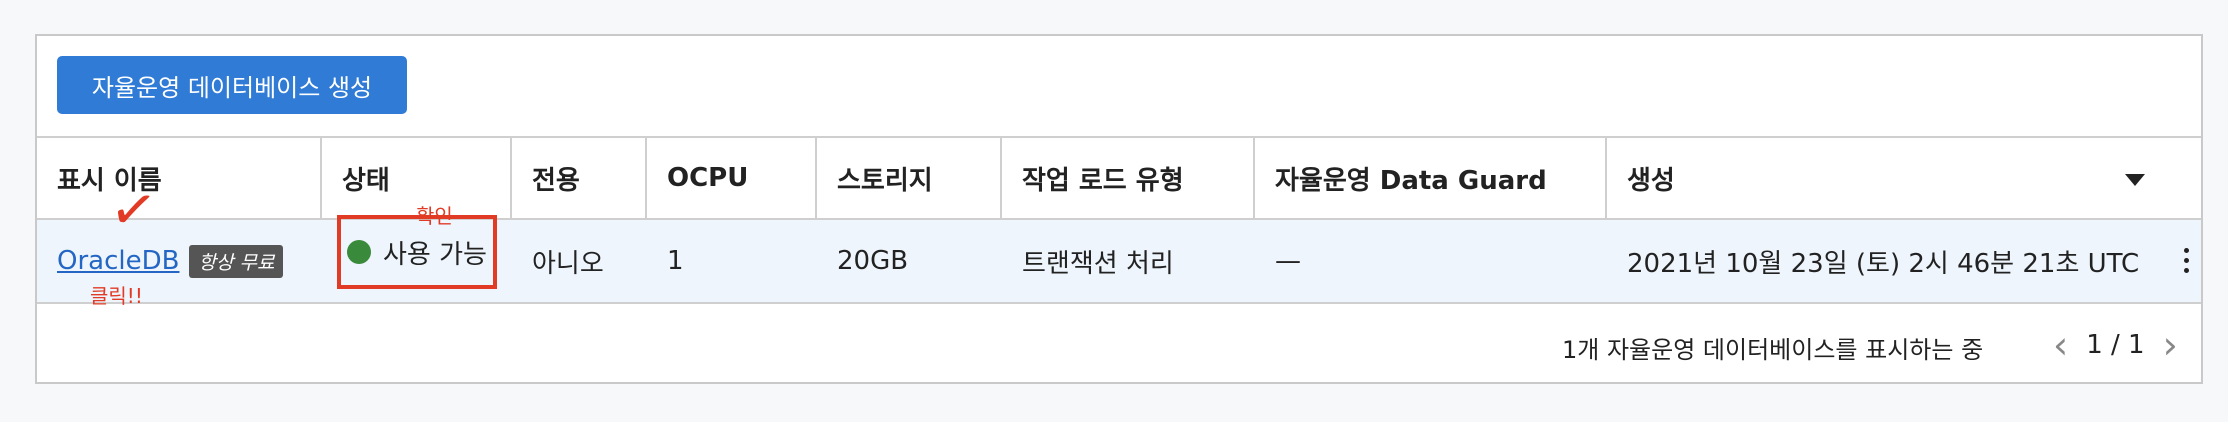 The height and width of the screenshot is (422, 2228). What do you see at coordinates (909, 178) in the screenshot?
I see `header-storage: 스토리지` at bounding box center [909, 178].